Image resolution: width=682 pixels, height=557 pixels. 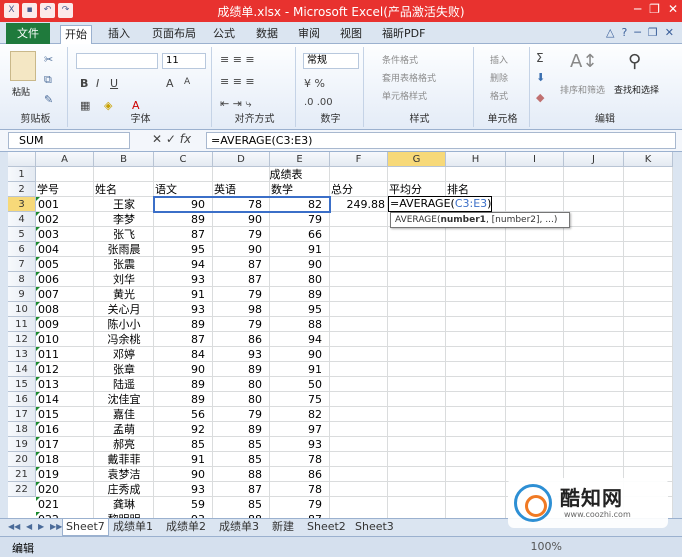 I want to click on prev-sheet-icon: ◀, so click(x=29, y=526).